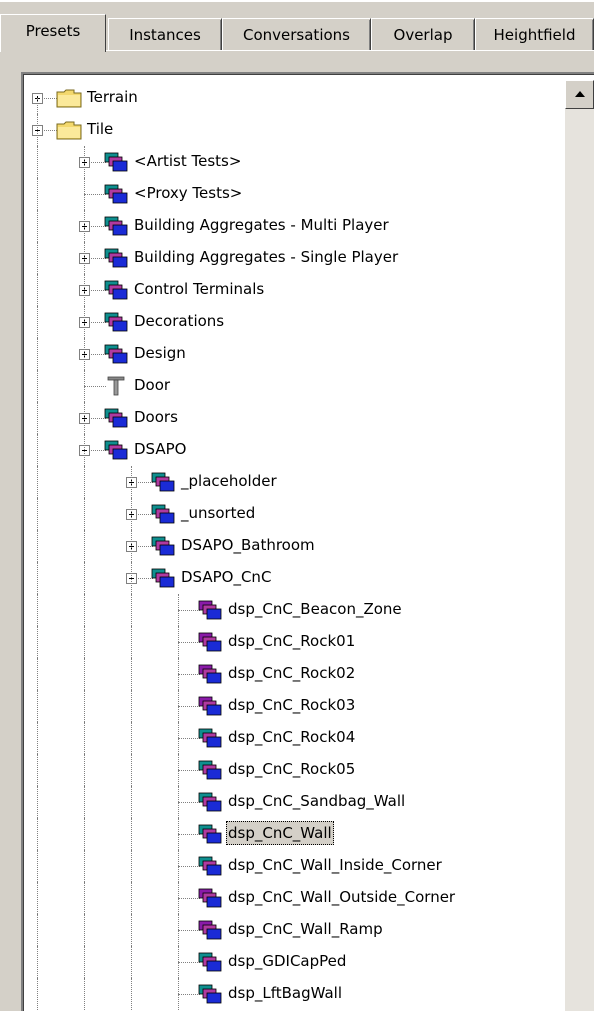 The width and height of the screenshot is (594, 1011). I want to click on tree-item: dsp_CnC_Sandbag_Wall, so click(293, 802).